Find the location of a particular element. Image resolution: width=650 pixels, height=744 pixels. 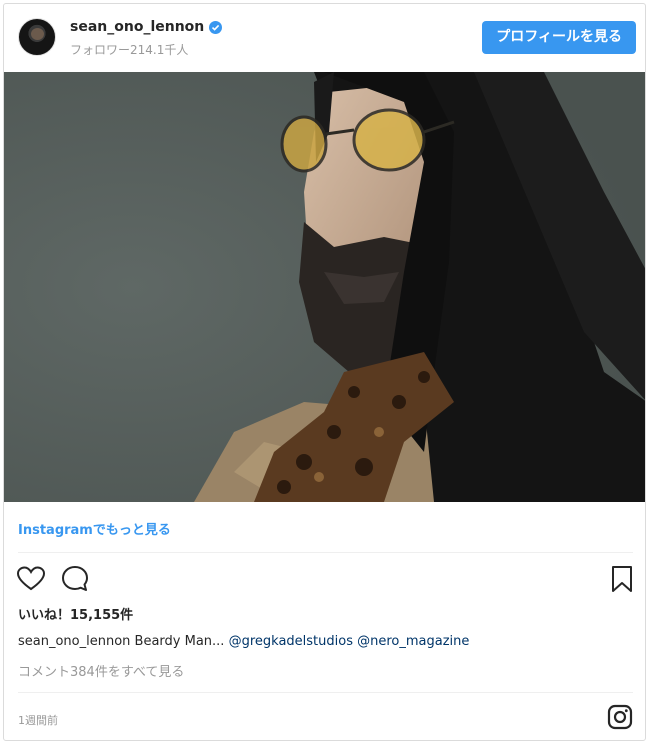

action-bar is located at coordinates (324, 579).